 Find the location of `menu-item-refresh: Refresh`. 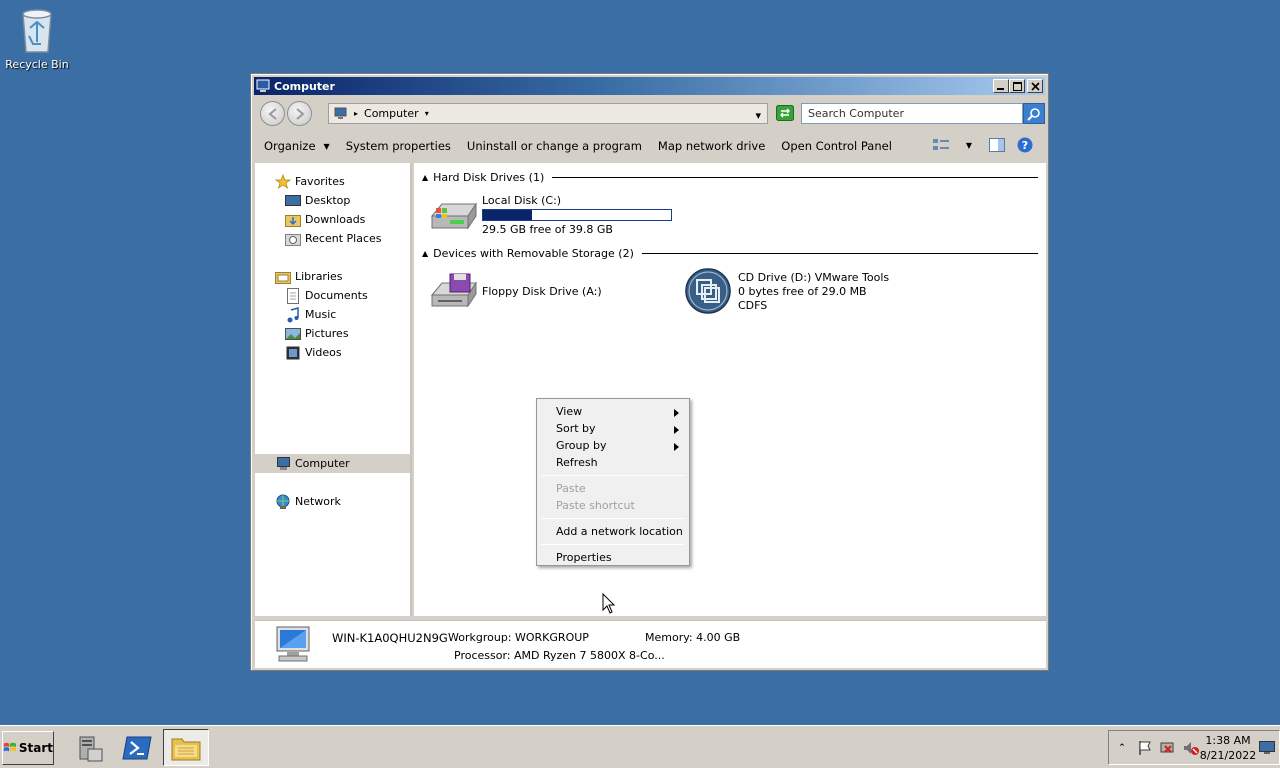

menu-item-refresh: Refresh is located at coordinates (613, 462).